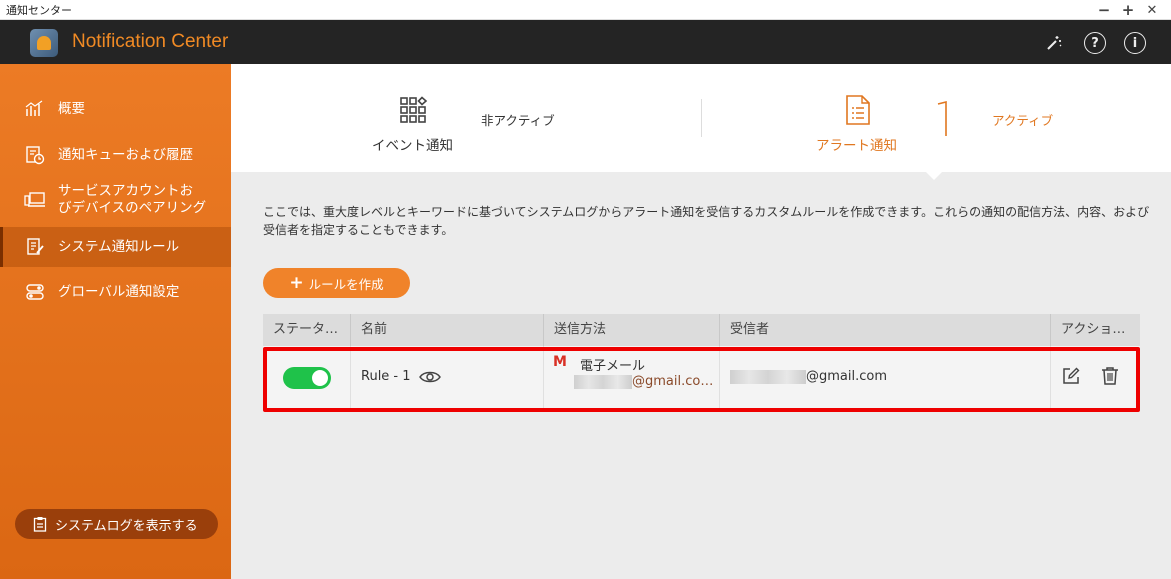 Image resolution: width=1171 pixels, height=579 pixels. Describe the element at coordinates (296, 283) in the screenshot. I see `plus-icon: +` at that location.